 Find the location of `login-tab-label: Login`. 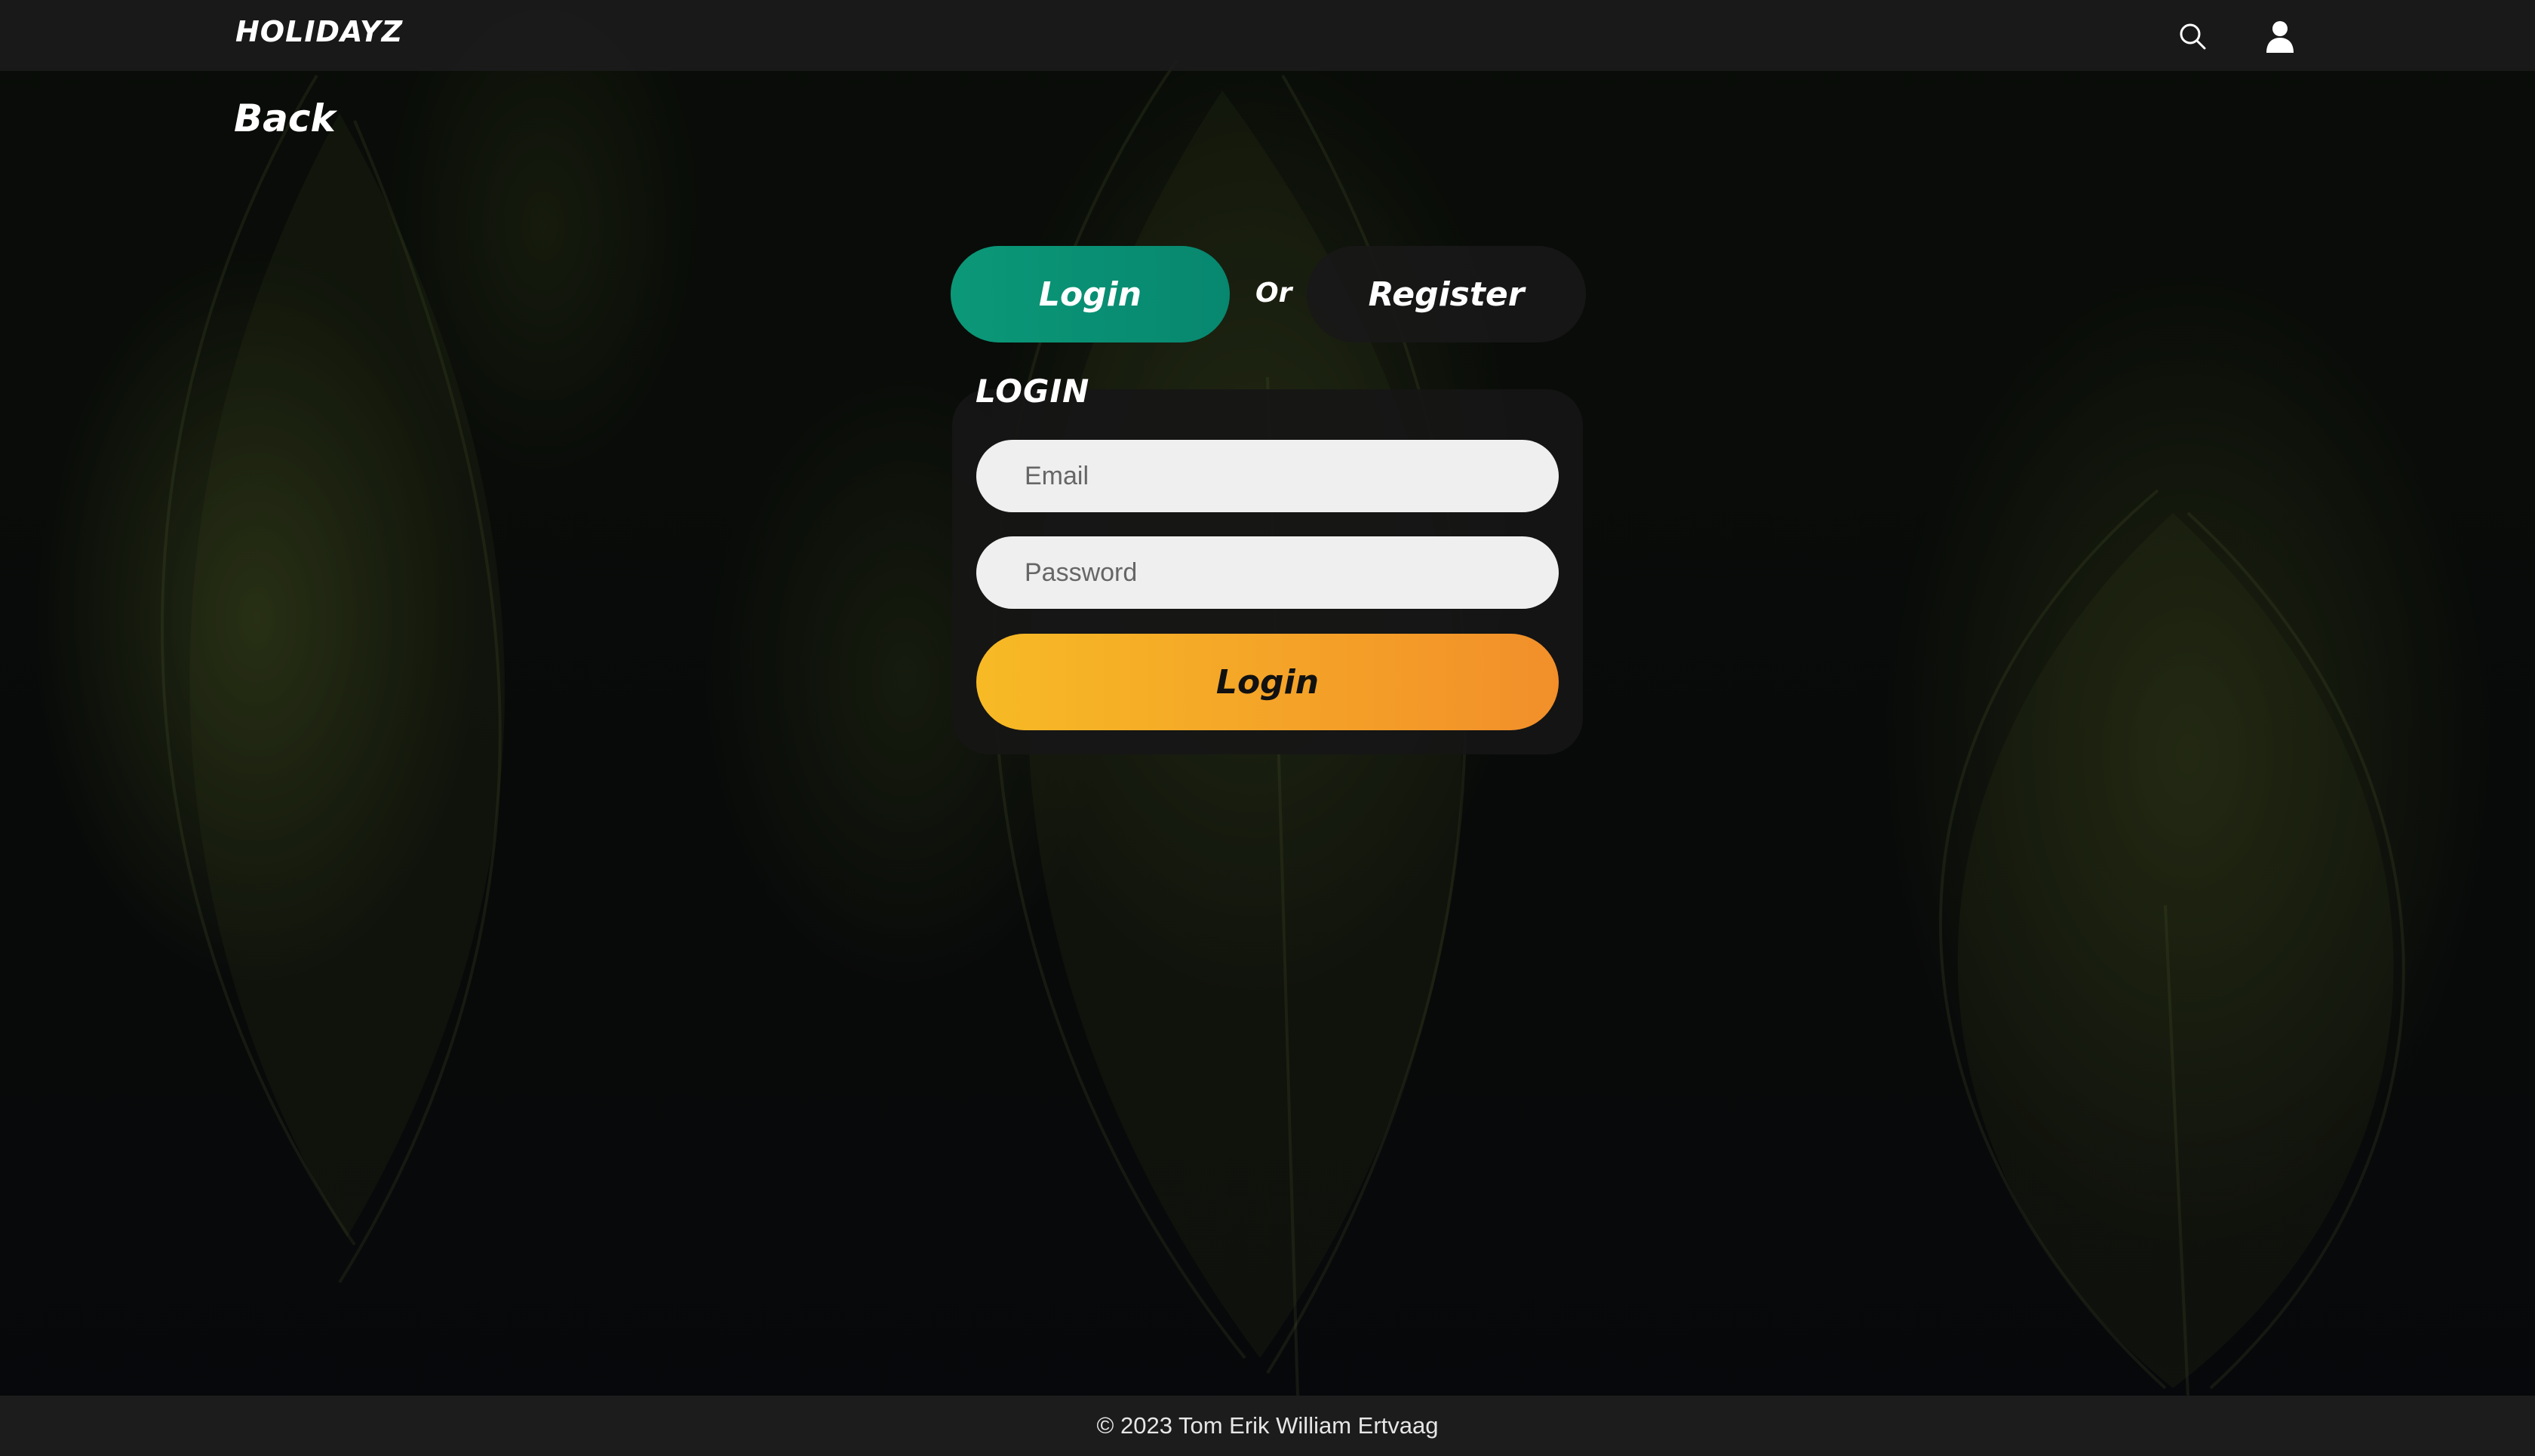

login-tab-label: Login is located at coordinates (1090, 294).